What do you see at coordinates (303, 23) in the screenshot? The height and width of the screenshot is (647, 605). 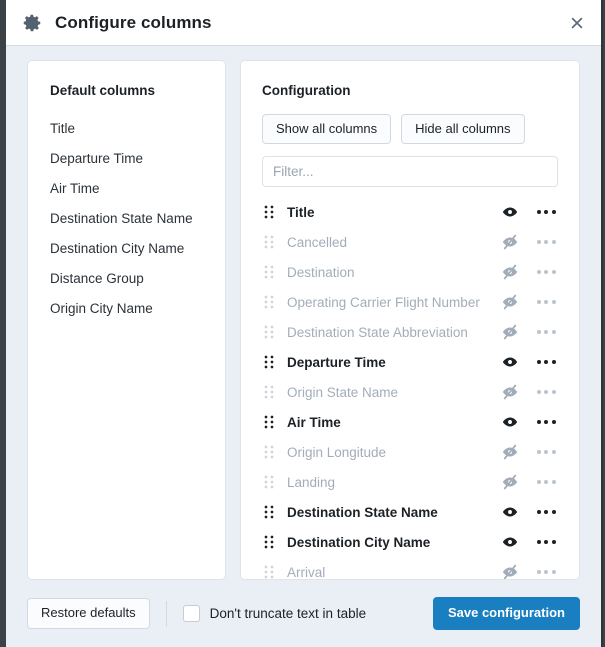 I see `dialog-header: Configure columns` at bounding box center [303, 23].